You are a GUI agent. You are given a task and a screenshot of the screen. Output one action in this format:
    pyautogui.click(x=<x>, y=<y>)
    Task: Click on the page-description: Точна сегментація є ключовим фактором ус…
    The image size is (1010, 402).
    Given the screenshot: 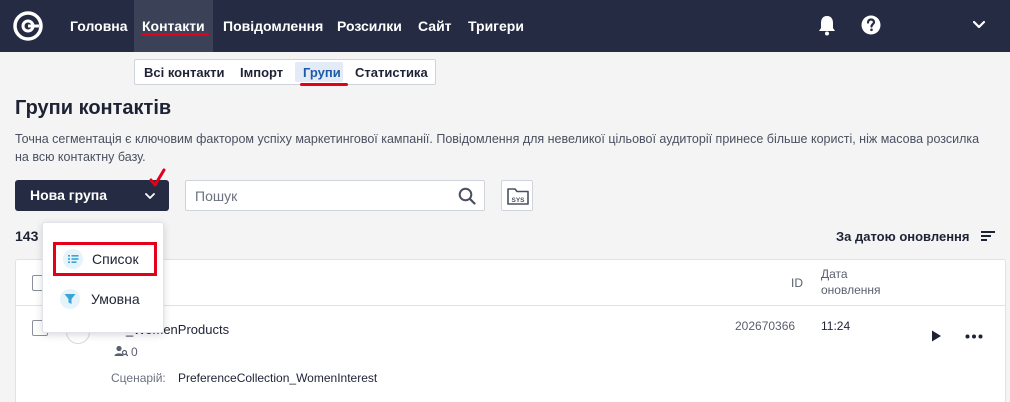 What is the action you would take?
    pyautogui.click(x=497, y=148)
    